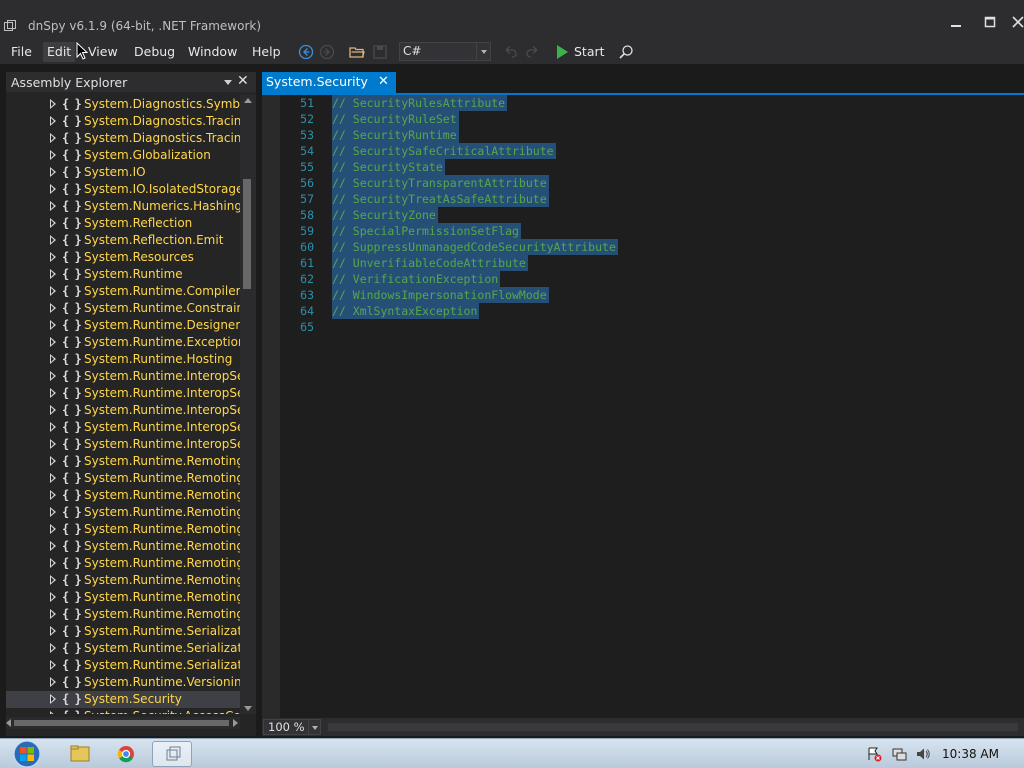 The width and height of the screenshot is (1024, 768). Describe the element at coordinates (123, 614) in the screenshot. I see `tree-item: { }System.Runtime.Remoting.Se` at that location.